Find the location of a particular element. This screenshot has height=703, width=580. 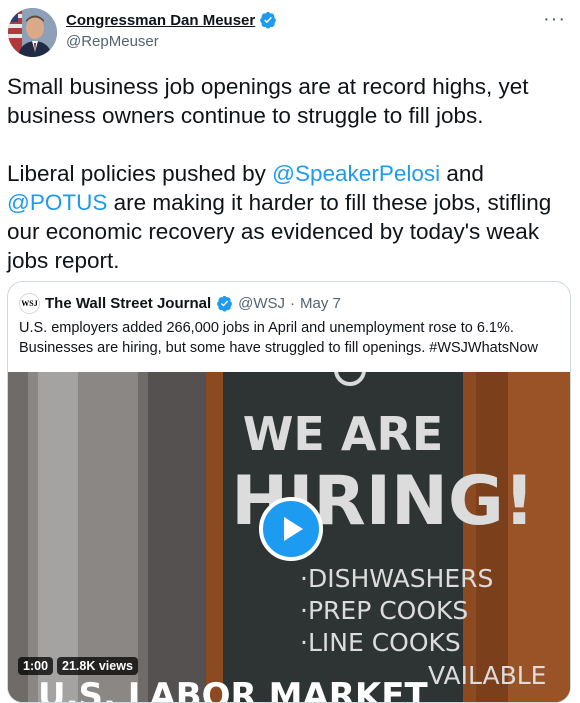

author-block: Congressman Dan Meuser @RepMeuser is located at coordinates (171, 30).